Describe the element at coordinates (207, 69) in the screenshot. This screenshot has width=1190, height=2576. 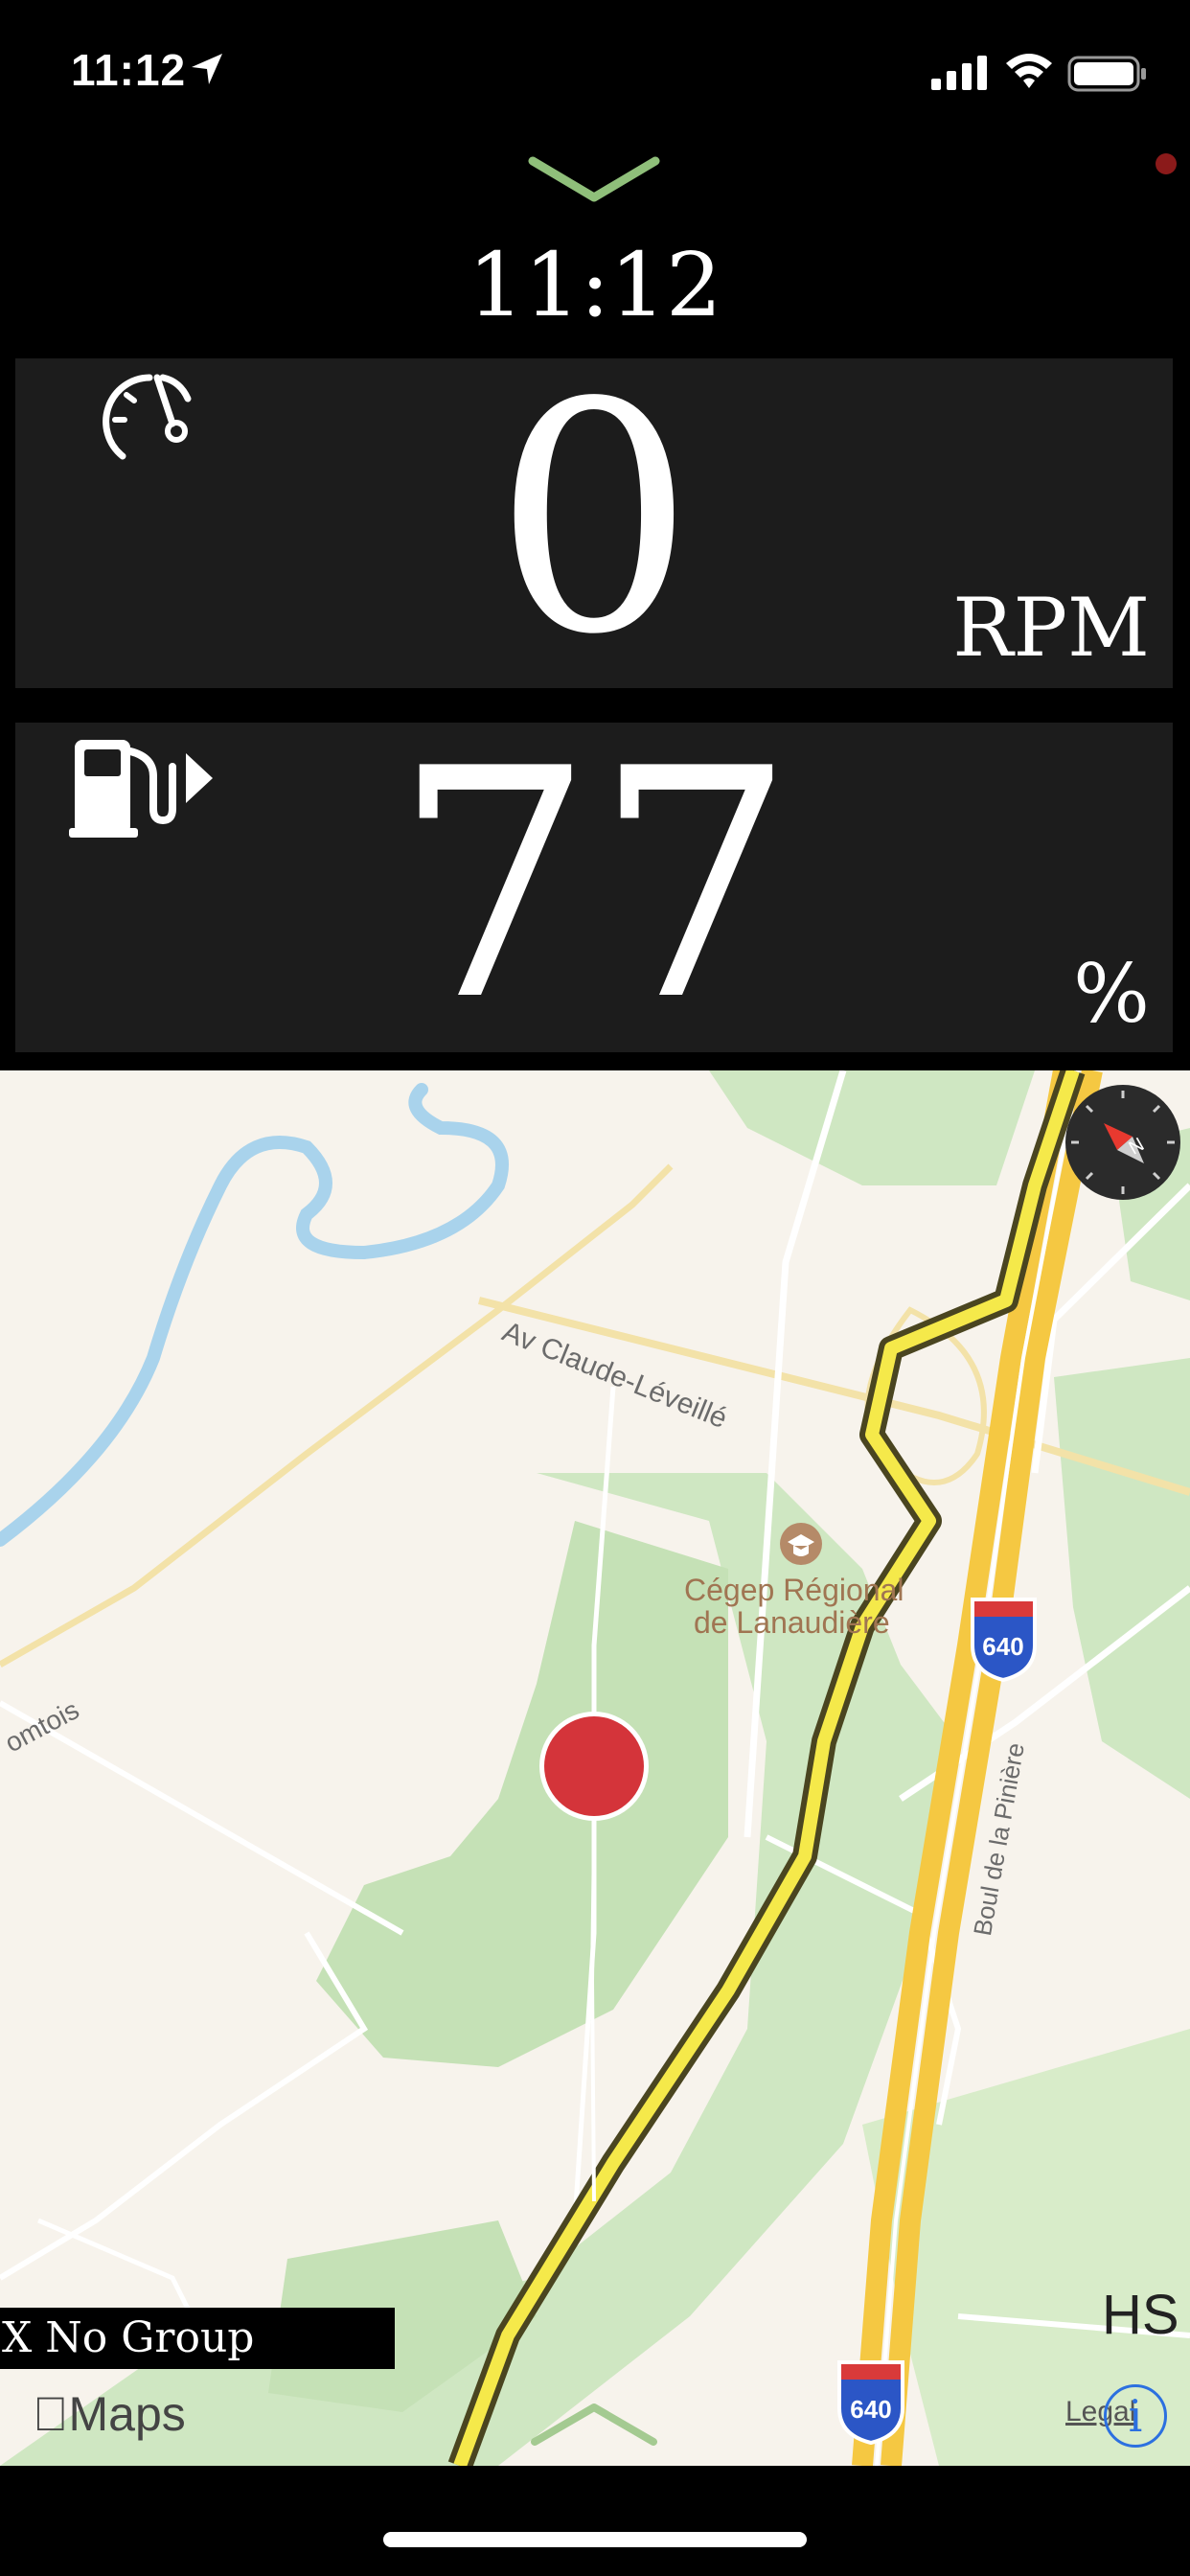
I see `location-arrow-icon` at that location.